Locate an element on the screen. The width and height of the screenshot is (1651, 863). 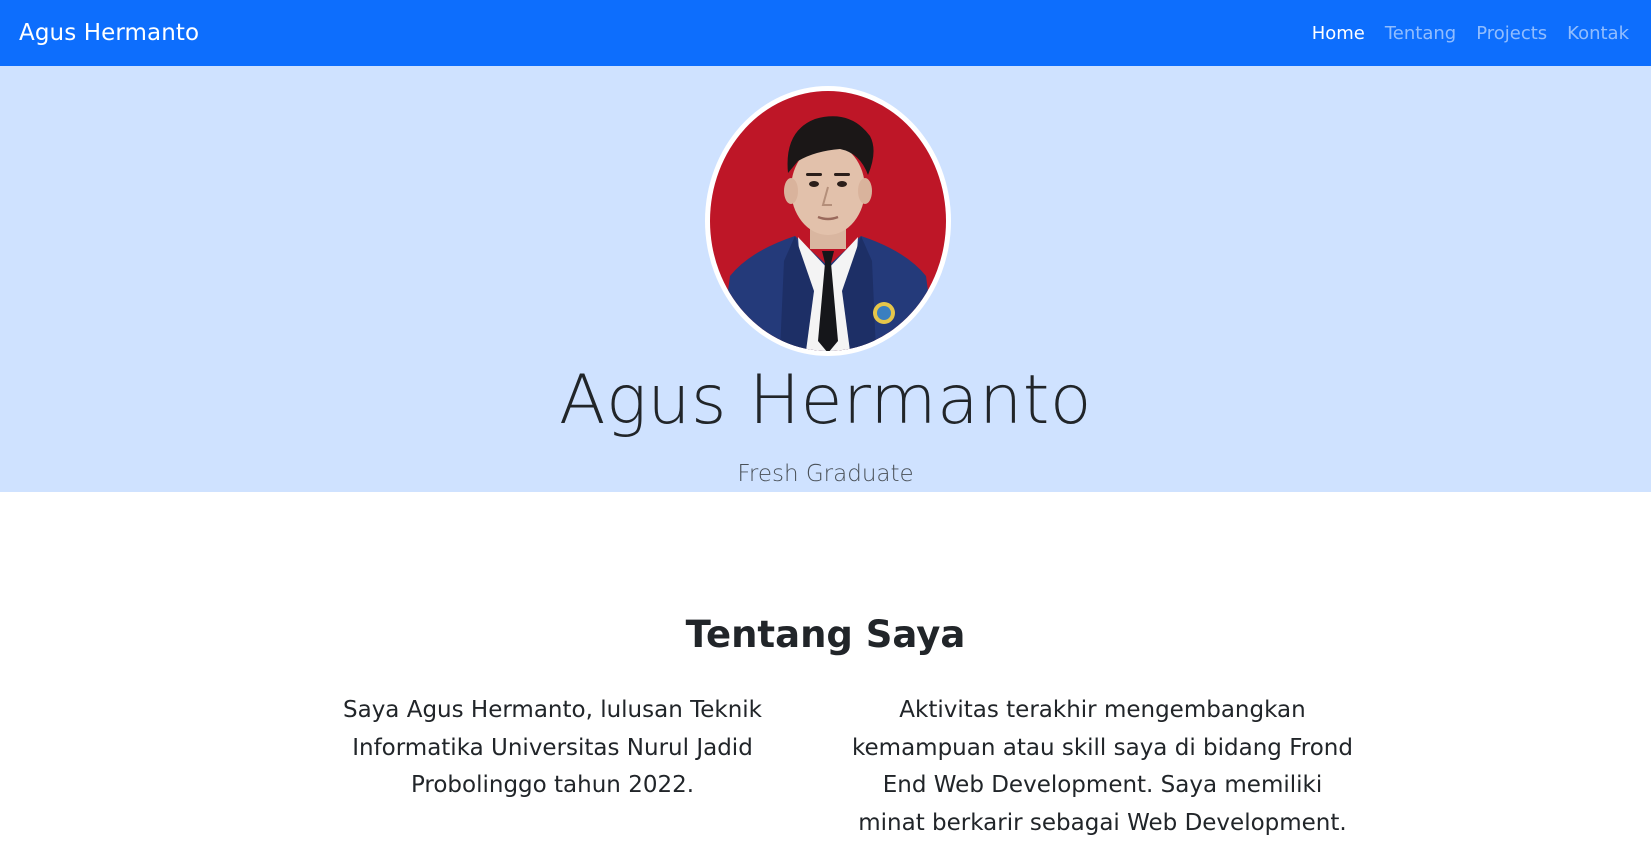
nav-link-kontak: Kontak is located at coordinates (1598, 33).